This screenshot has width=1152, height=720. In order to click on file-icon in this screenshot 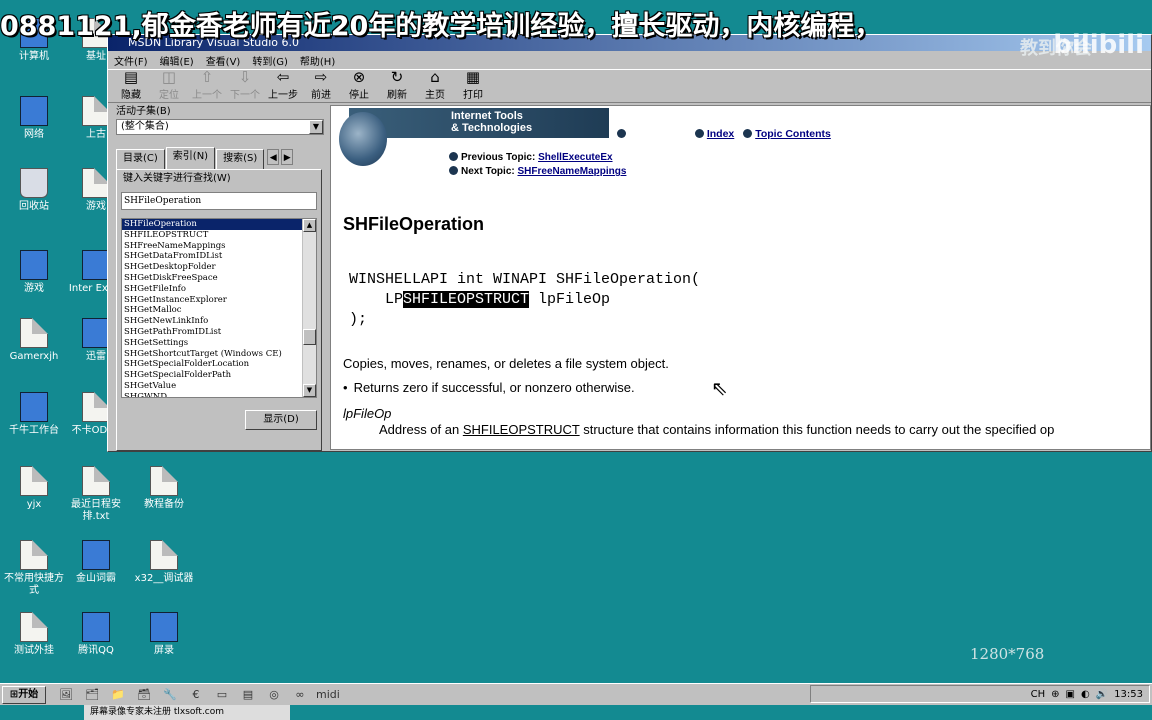, I will do `click(164, 481)`.